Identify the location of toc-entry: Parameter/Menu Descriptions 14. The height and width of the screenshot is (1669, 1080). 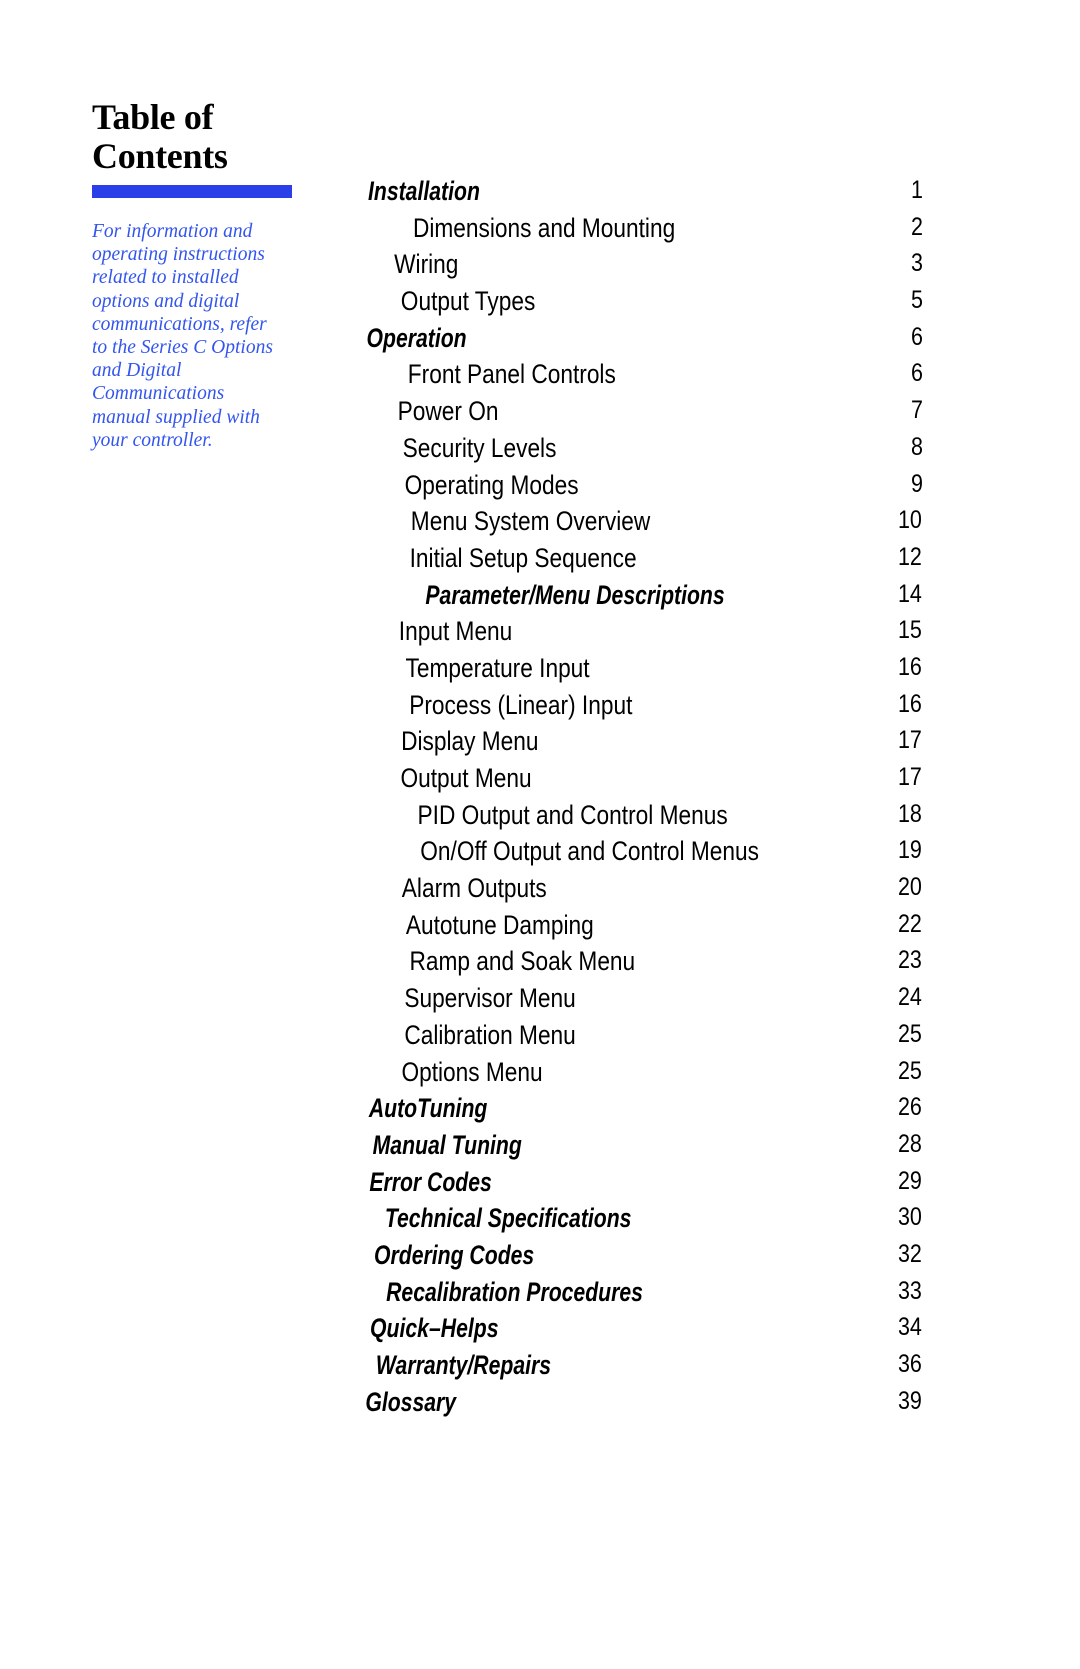
(639, 598).